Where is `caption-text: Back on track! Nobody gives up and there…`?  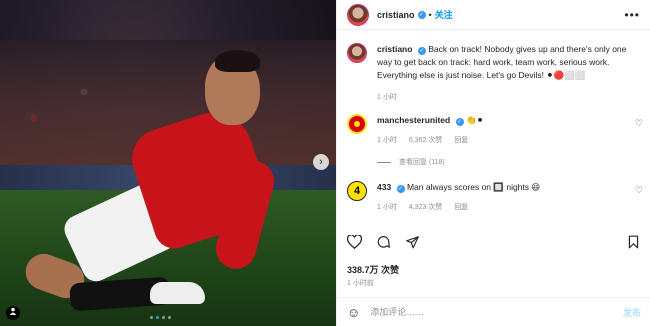 caption-text: Back on track! Nobody gives up and there… is located at coordinates (502, 62).